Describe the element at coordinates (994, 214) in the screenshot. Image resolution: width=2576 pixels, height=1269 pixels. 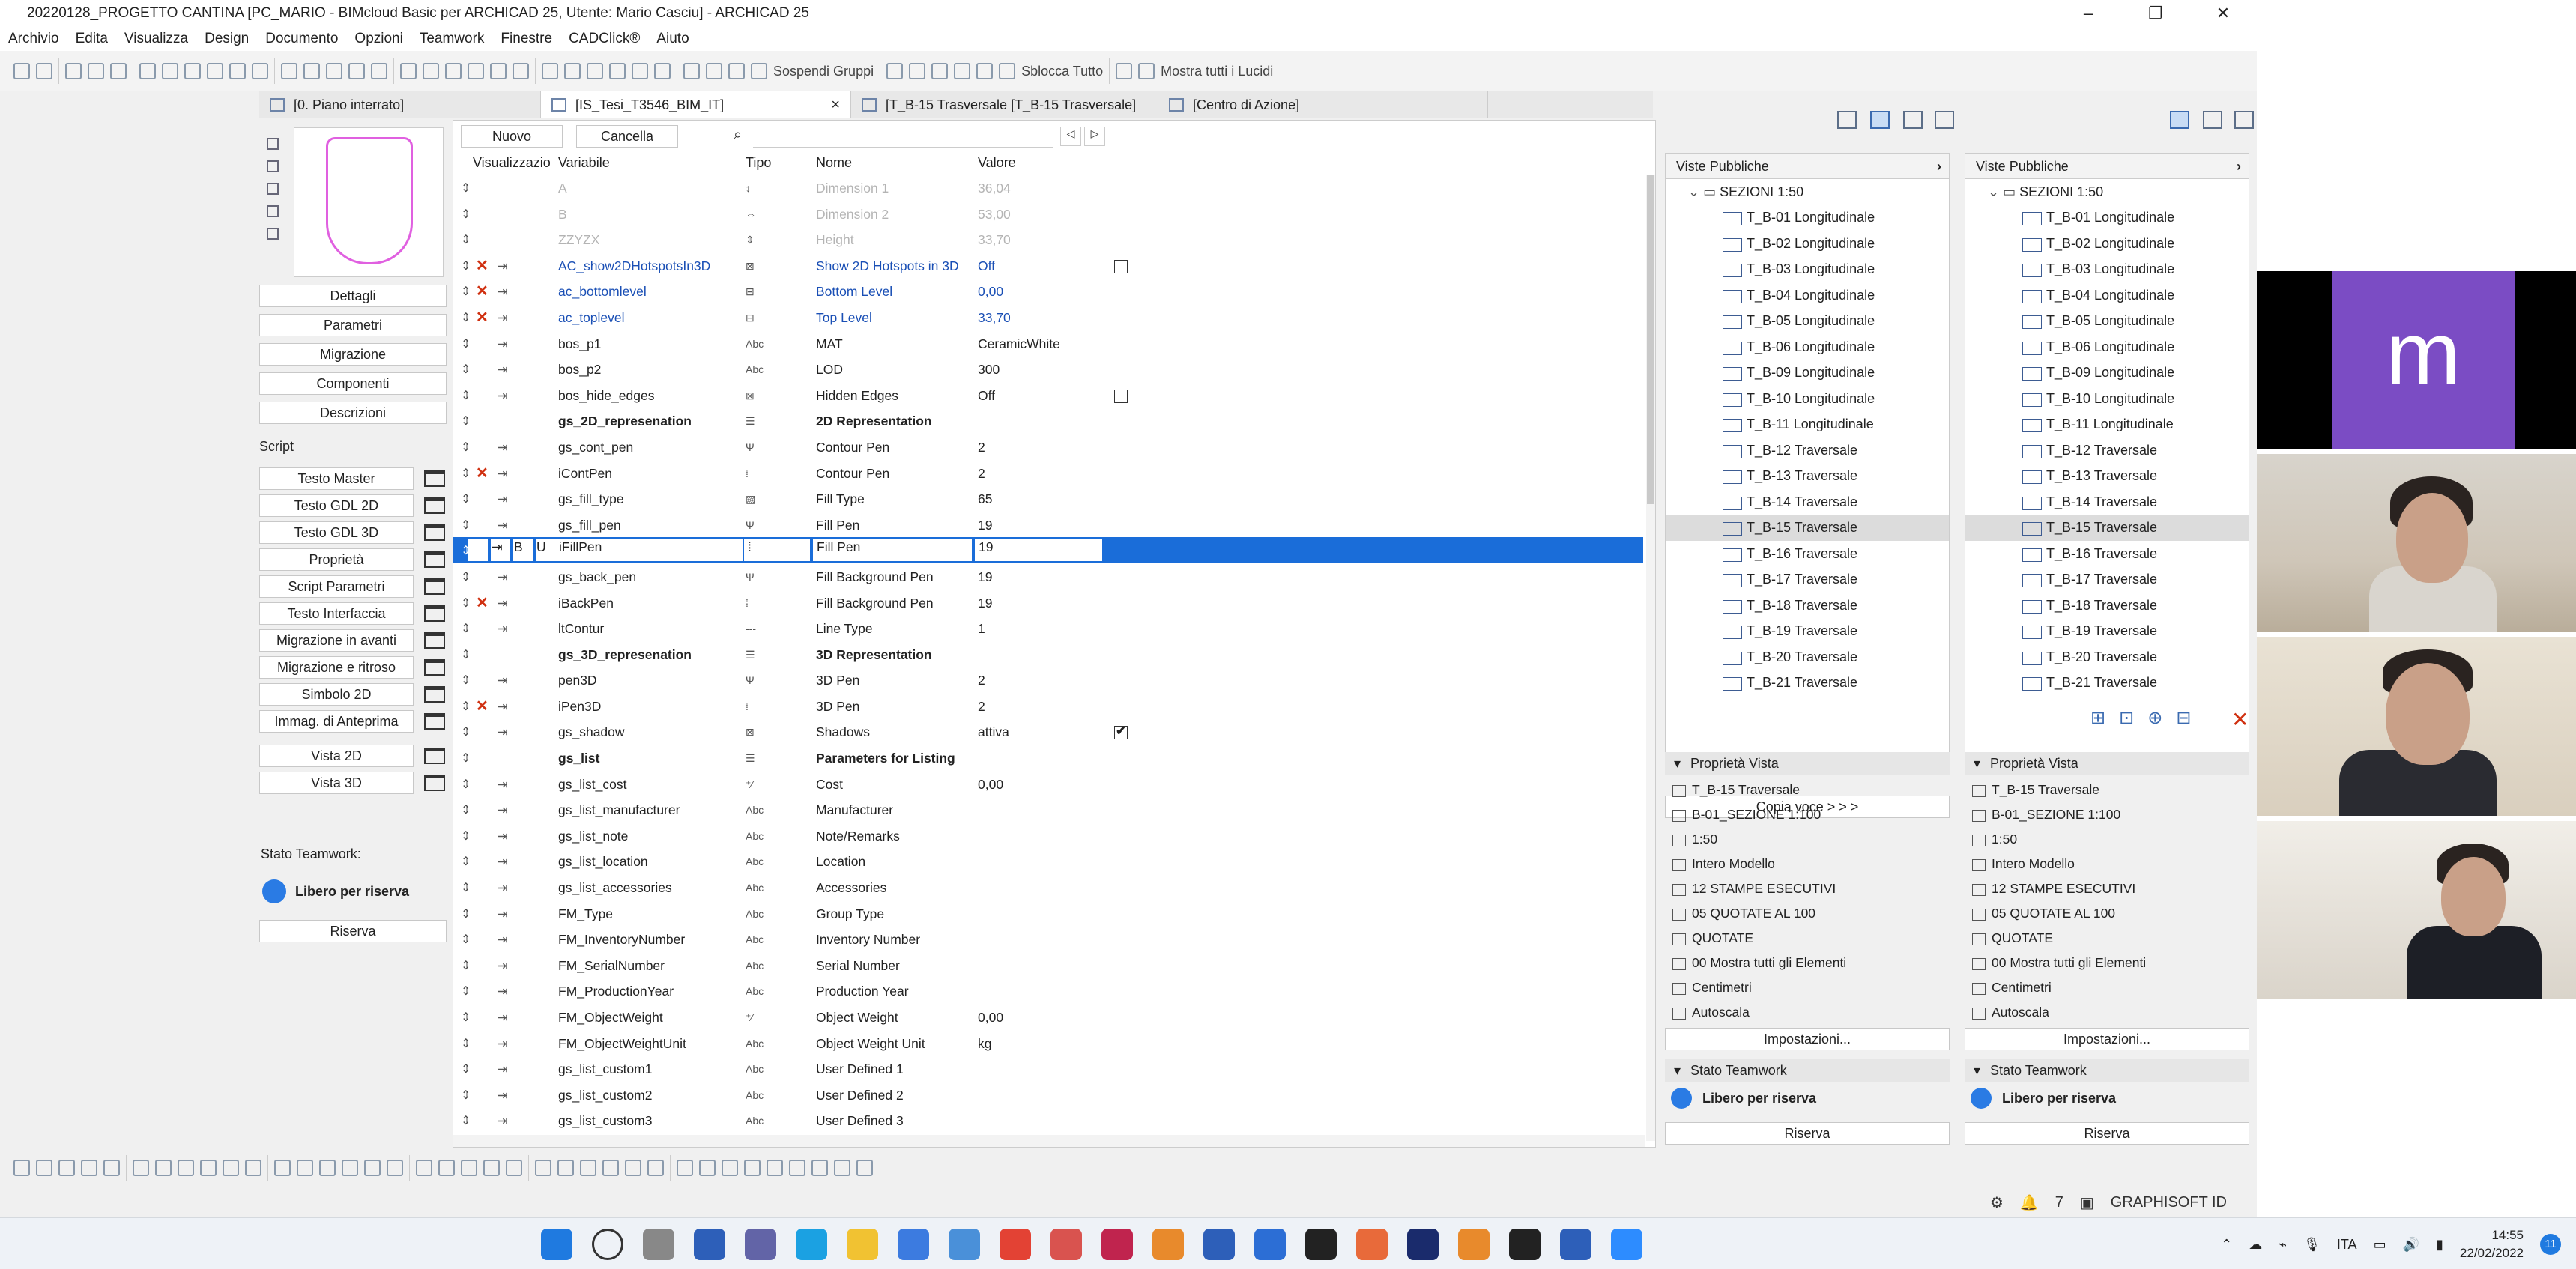
I see `parameter-value: 53,00` at that location.